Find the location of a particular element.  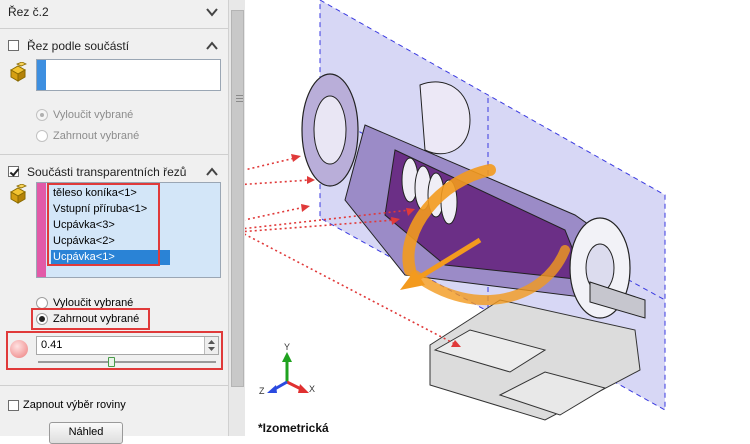

rez-podle-include-label: Zahrnout vybrané is located at coordinates (96, 136).